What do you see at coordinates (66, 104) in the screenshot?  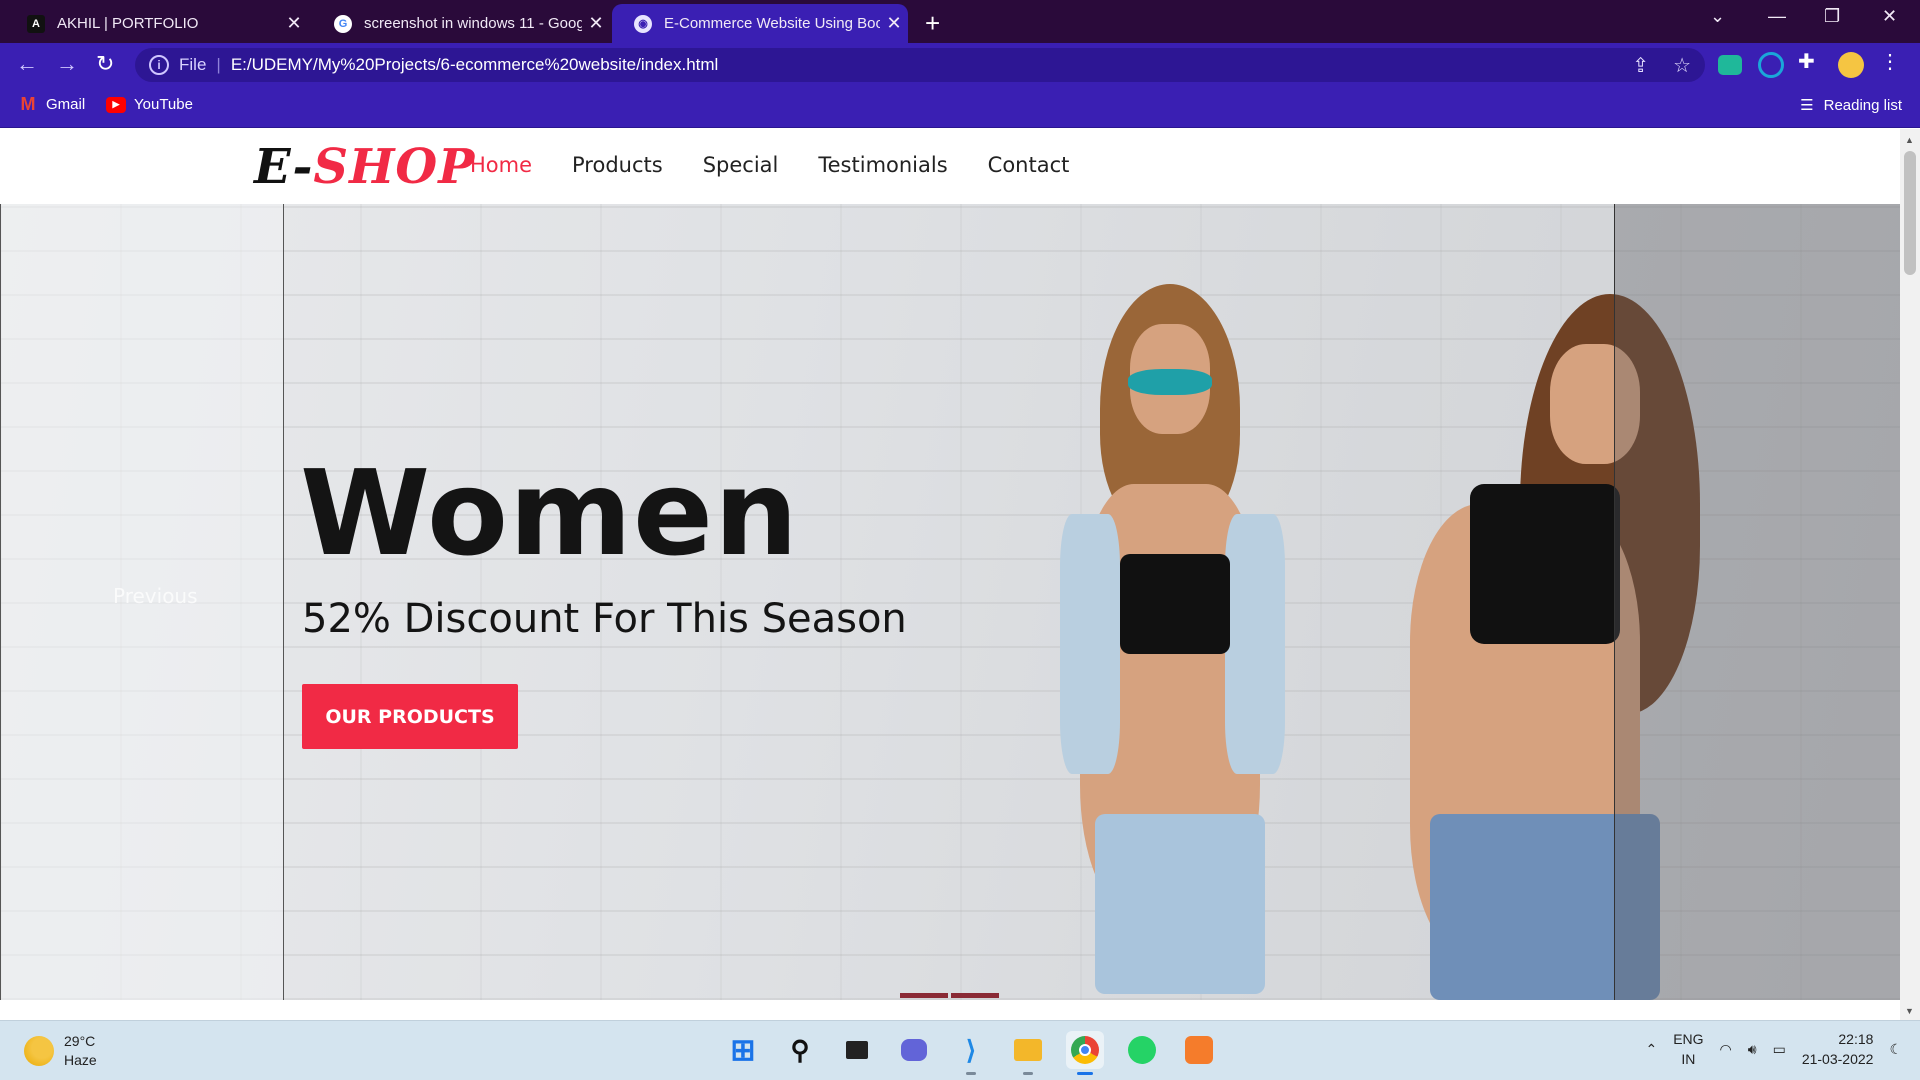 I see `bookmark-label: Gmail` at bounding box center [66, 104].